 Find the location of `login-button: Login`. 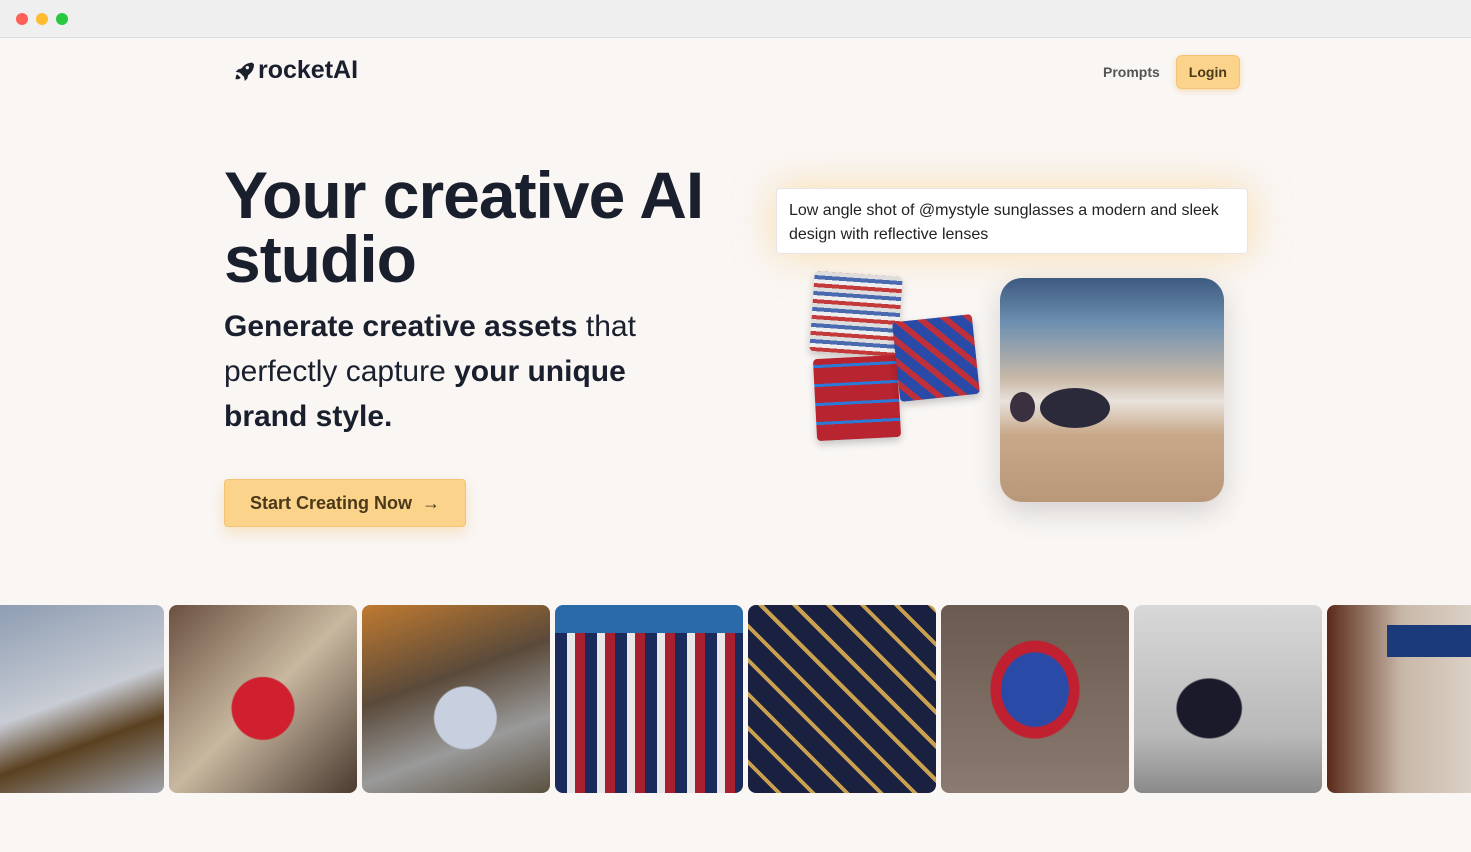

login-button: Login is located at coordinates (1207, 72).